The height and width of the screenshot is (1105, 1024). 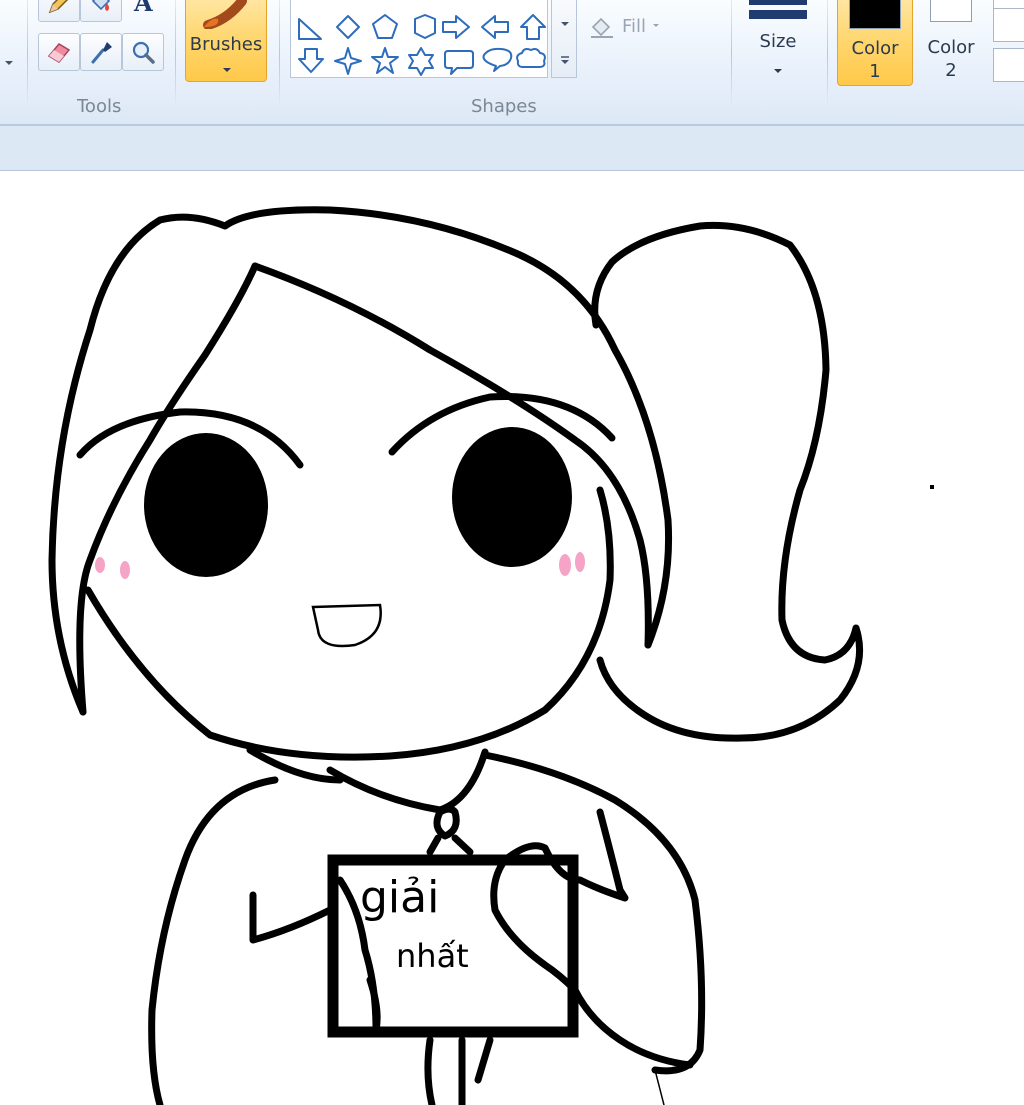 What do you see at coordinates (456, 27) in the screenshot?
I see `right-arrow-shape` at bounding box center [456, 27].